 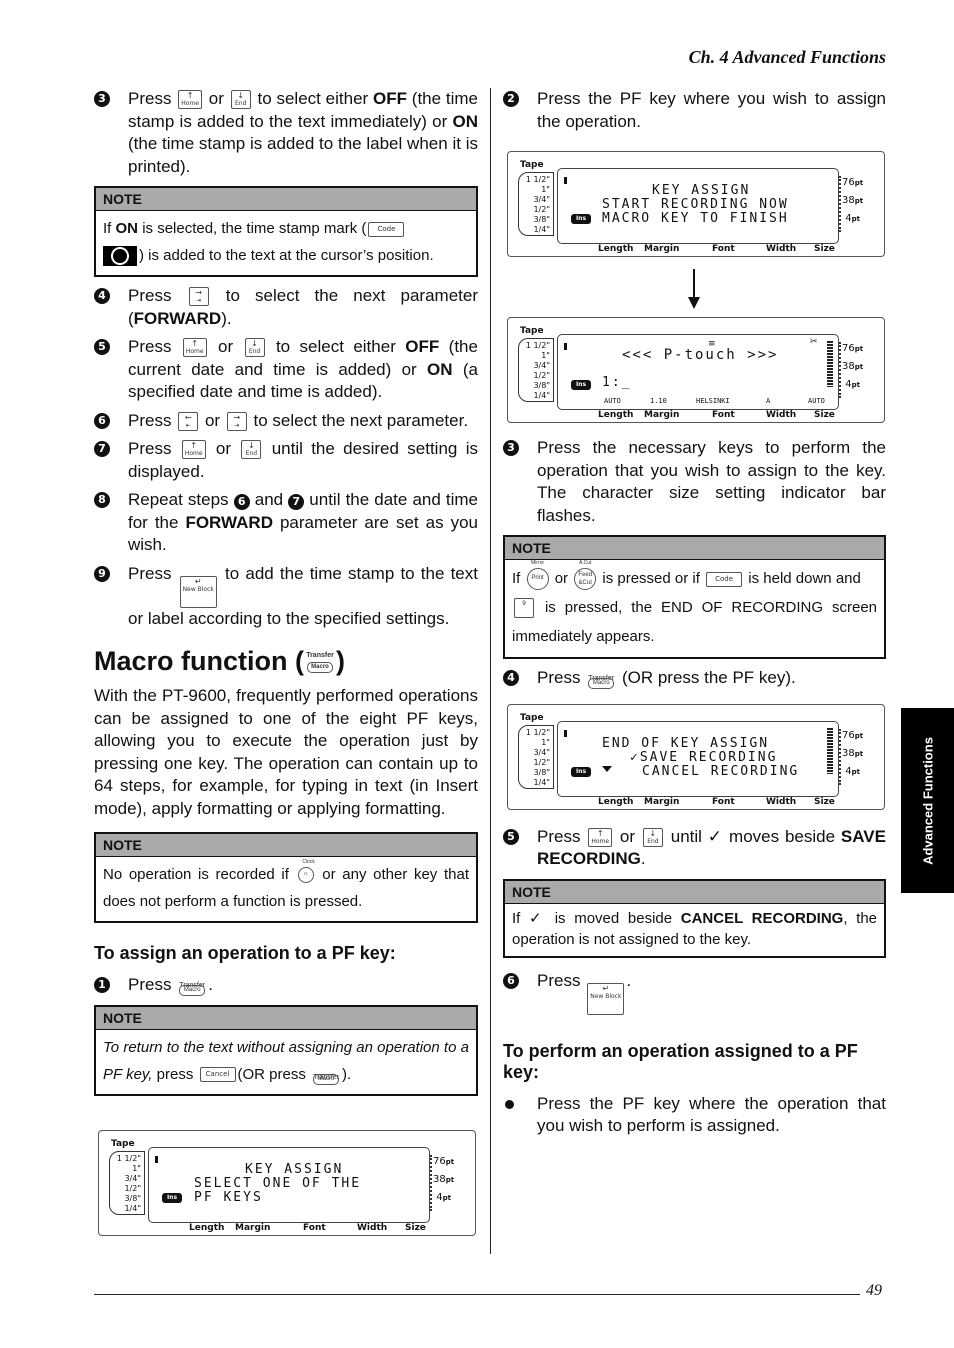 I want to click on cancel-key-icon: Cancel, so click(x=217, y=1075).